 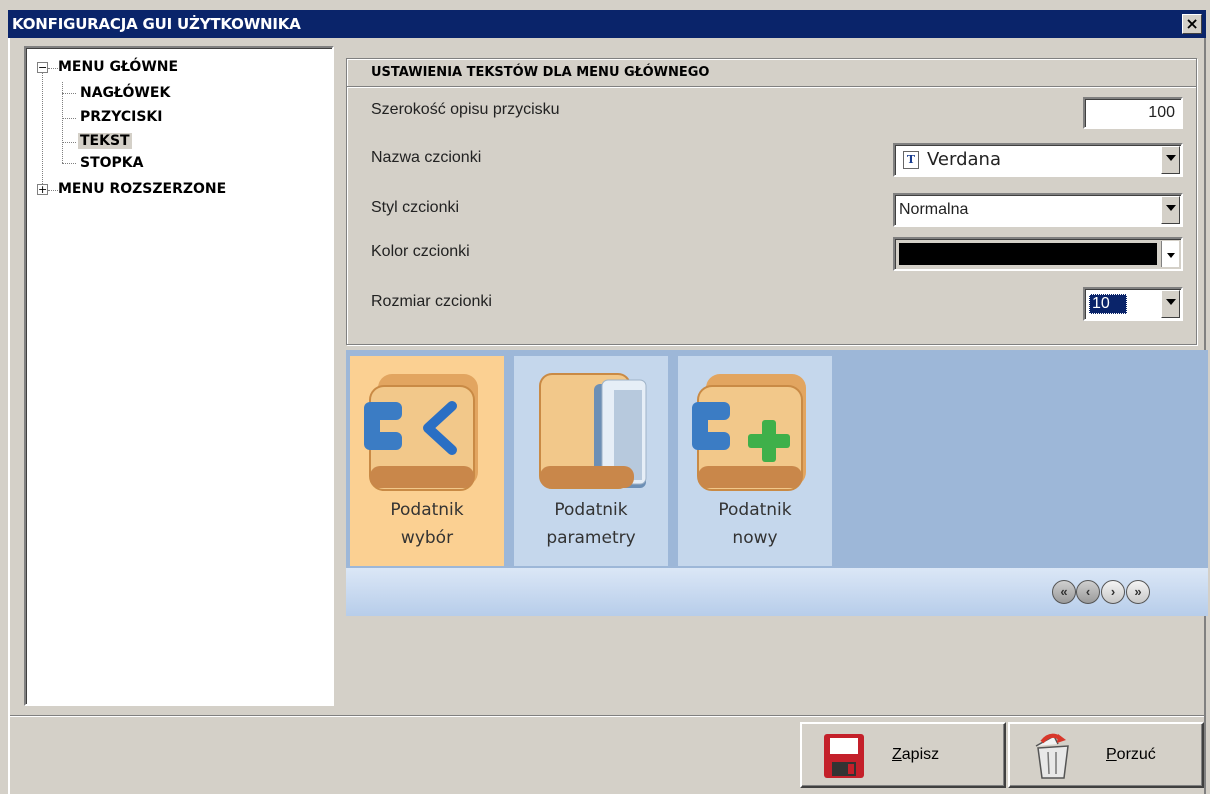 What do you see at coordinates (1038, 210) in the screenshot?
I see `font-style-select: Normalna` at bounding box center [1038, 210].